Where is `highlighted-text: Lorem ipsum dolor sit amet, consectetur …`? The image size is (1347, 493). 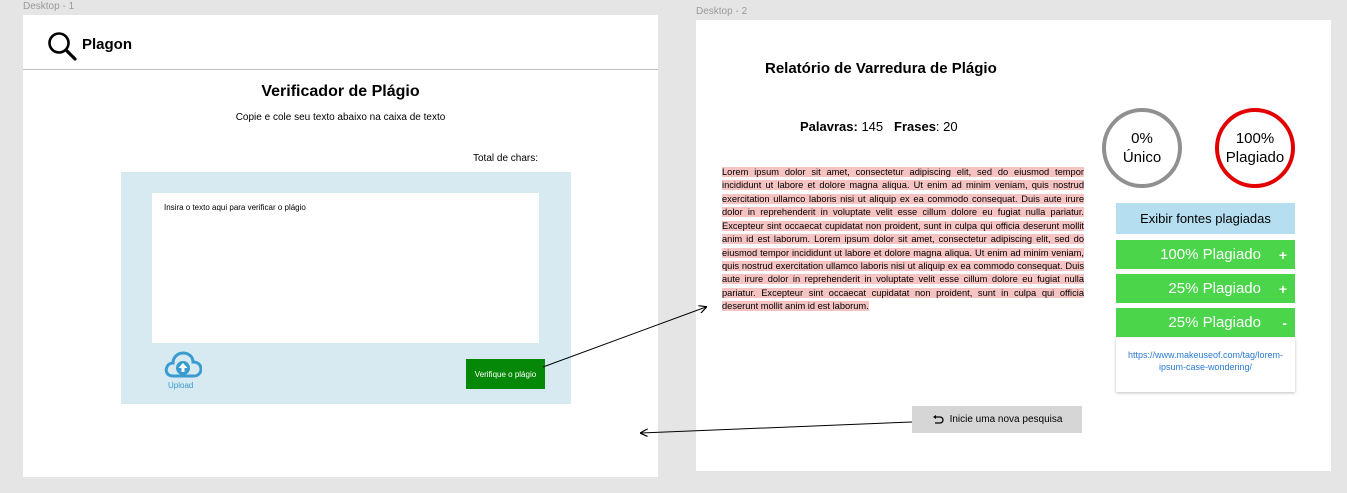 highlighted-text: Lorem ipsum dolor sit amet, consectetur … is located at coordinates (903, 239).